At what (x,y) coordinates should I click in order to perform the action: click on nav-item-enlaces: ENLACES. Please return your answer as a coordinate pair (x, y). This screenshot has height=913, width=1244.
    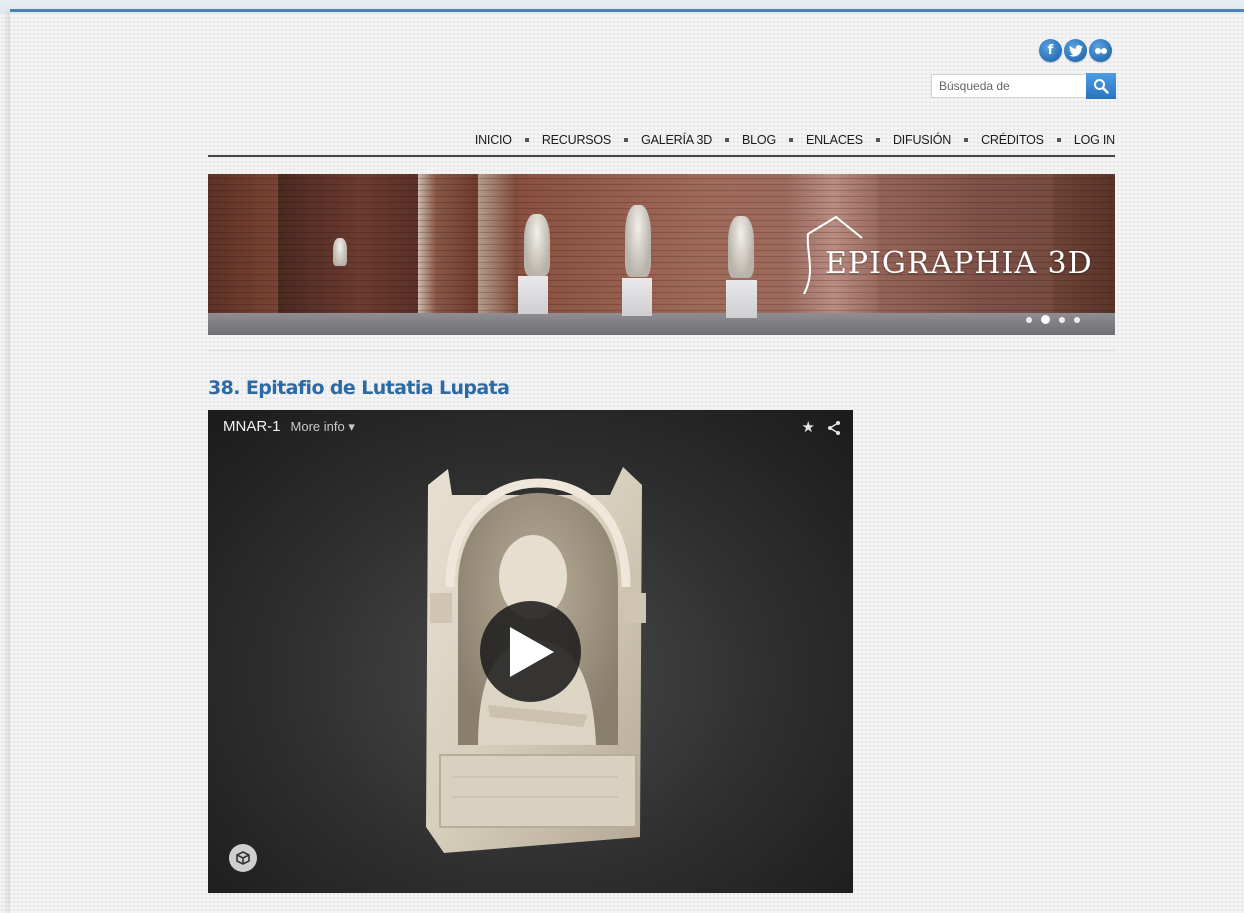
    Looking at the image, I should click on (834, 140).